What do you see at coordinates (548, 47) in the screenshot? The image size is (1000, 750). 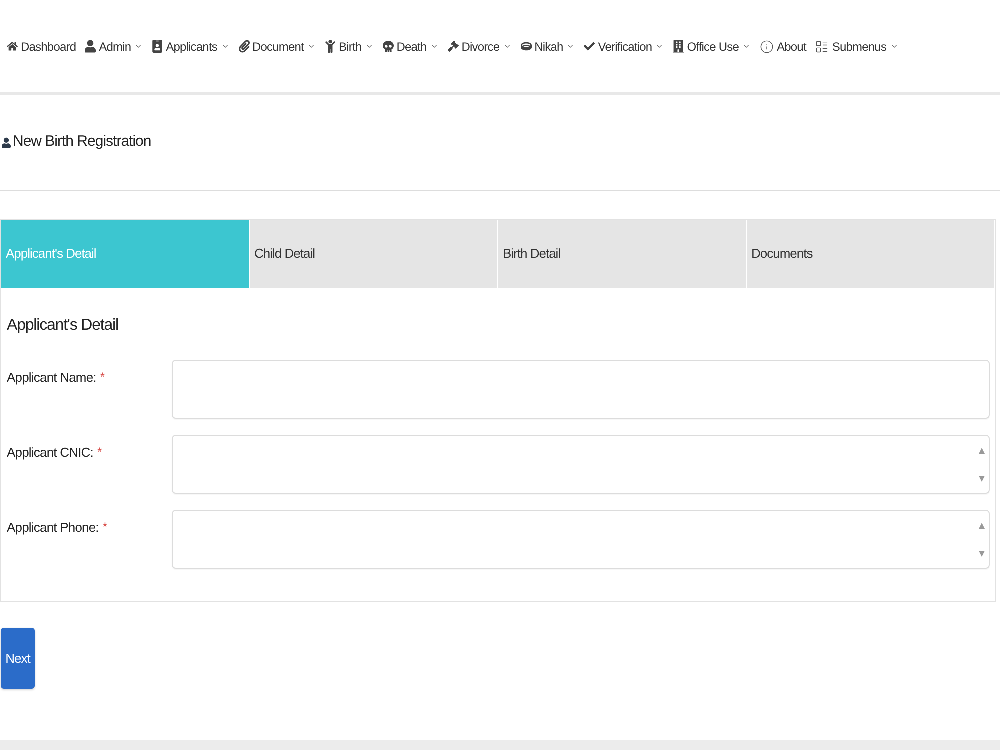 I see `nav-link: Nikah` at bounding box center [548, 47].